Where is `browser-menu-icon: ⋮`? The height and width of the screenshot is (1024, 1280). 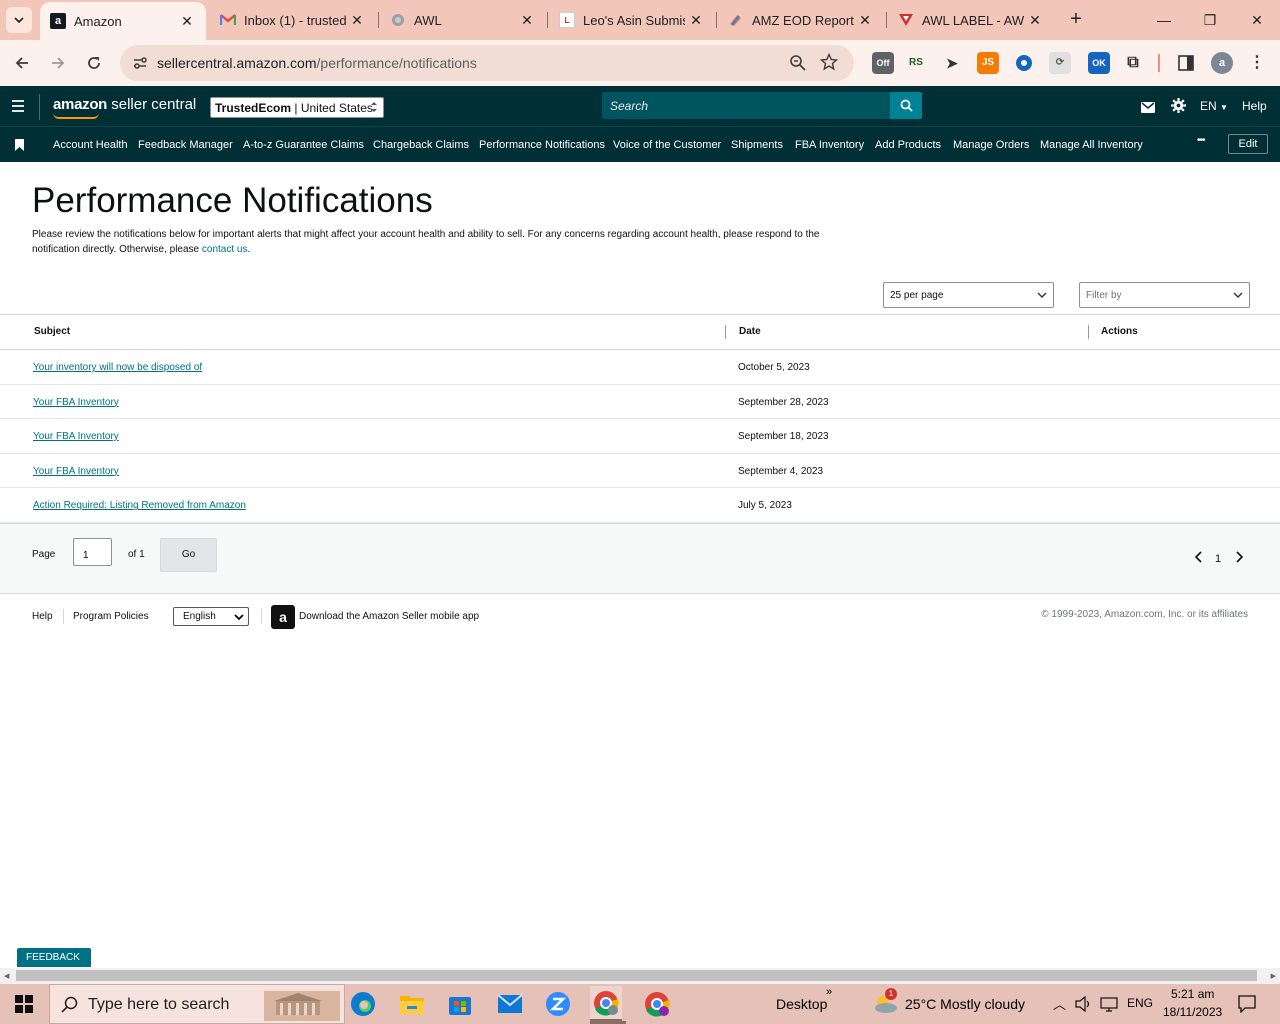
browser-menu-icon: ⋮ is located at coordinates (1257, 63).